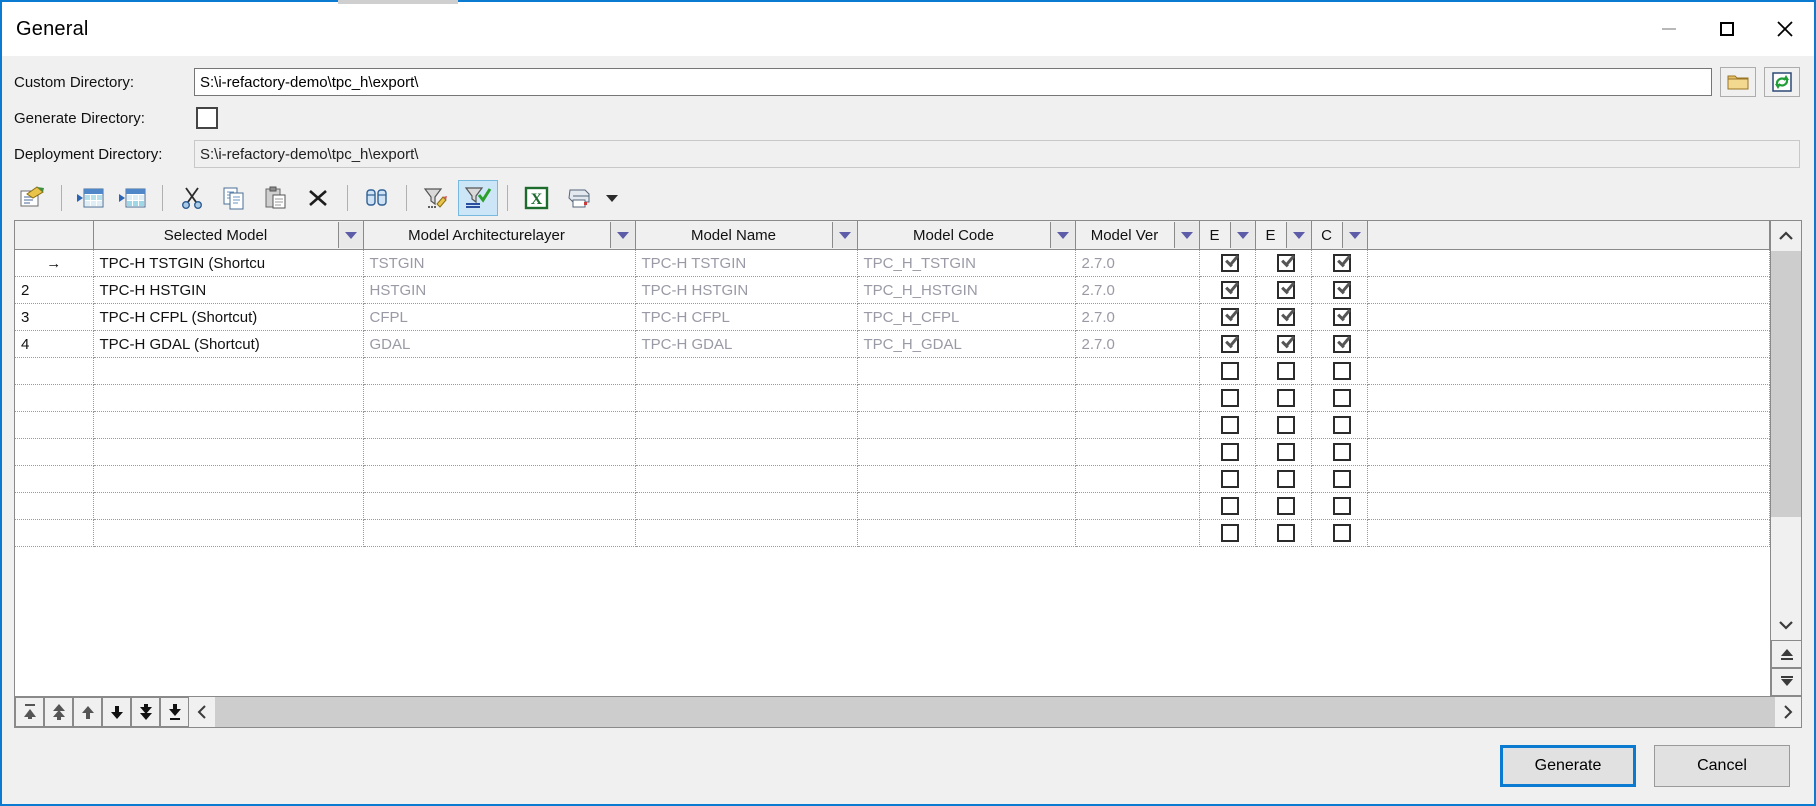 The width and height of the screenshot is (1816, 806). What do you see at coordinates (499, 344) in the screenshot?
I see `cell-model-architecturelayer: GDAL` at bounding box center [499, 344].